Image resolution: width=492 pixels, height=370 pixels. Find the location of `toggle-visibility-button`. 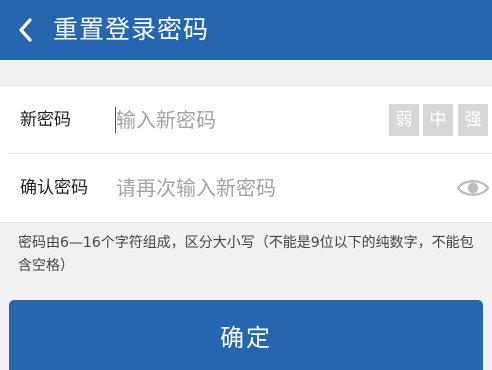

toggle-visibility-button is located at coordinates (473, 188).